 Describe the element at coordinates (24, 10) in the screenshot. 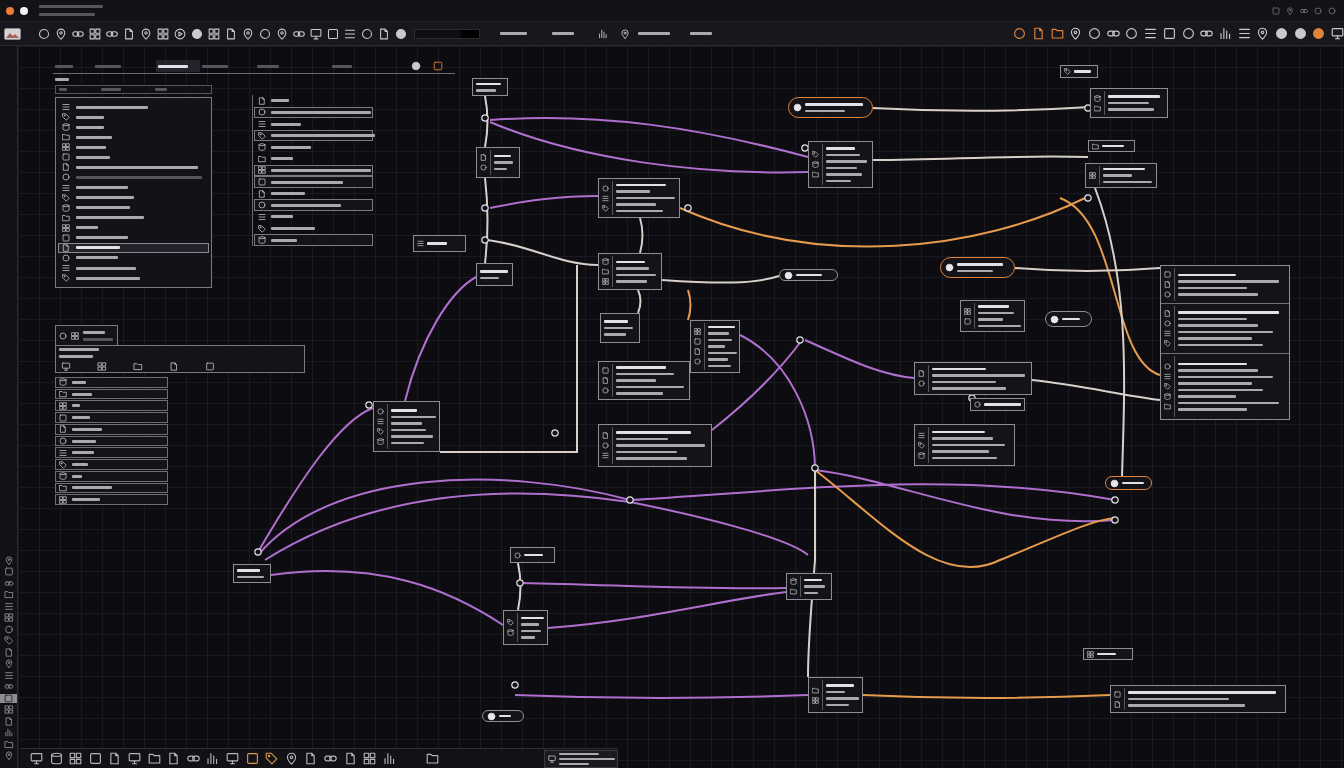

I see `window-control-icon` at that location.